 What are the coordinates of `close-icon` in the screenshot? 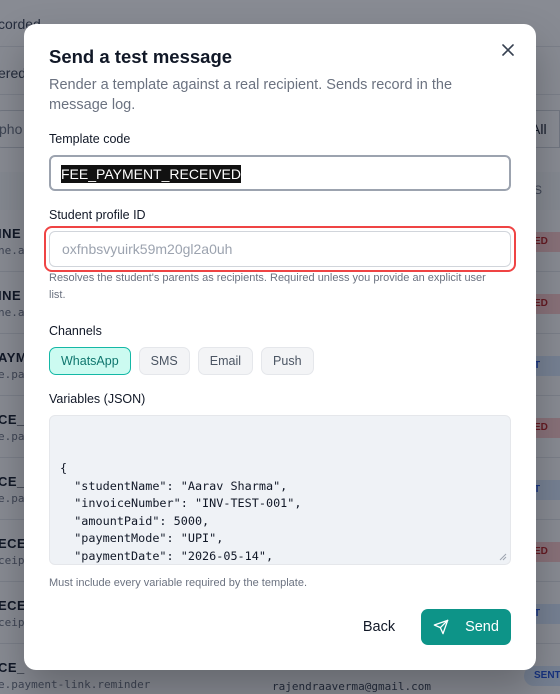 It's located at (508, 50).